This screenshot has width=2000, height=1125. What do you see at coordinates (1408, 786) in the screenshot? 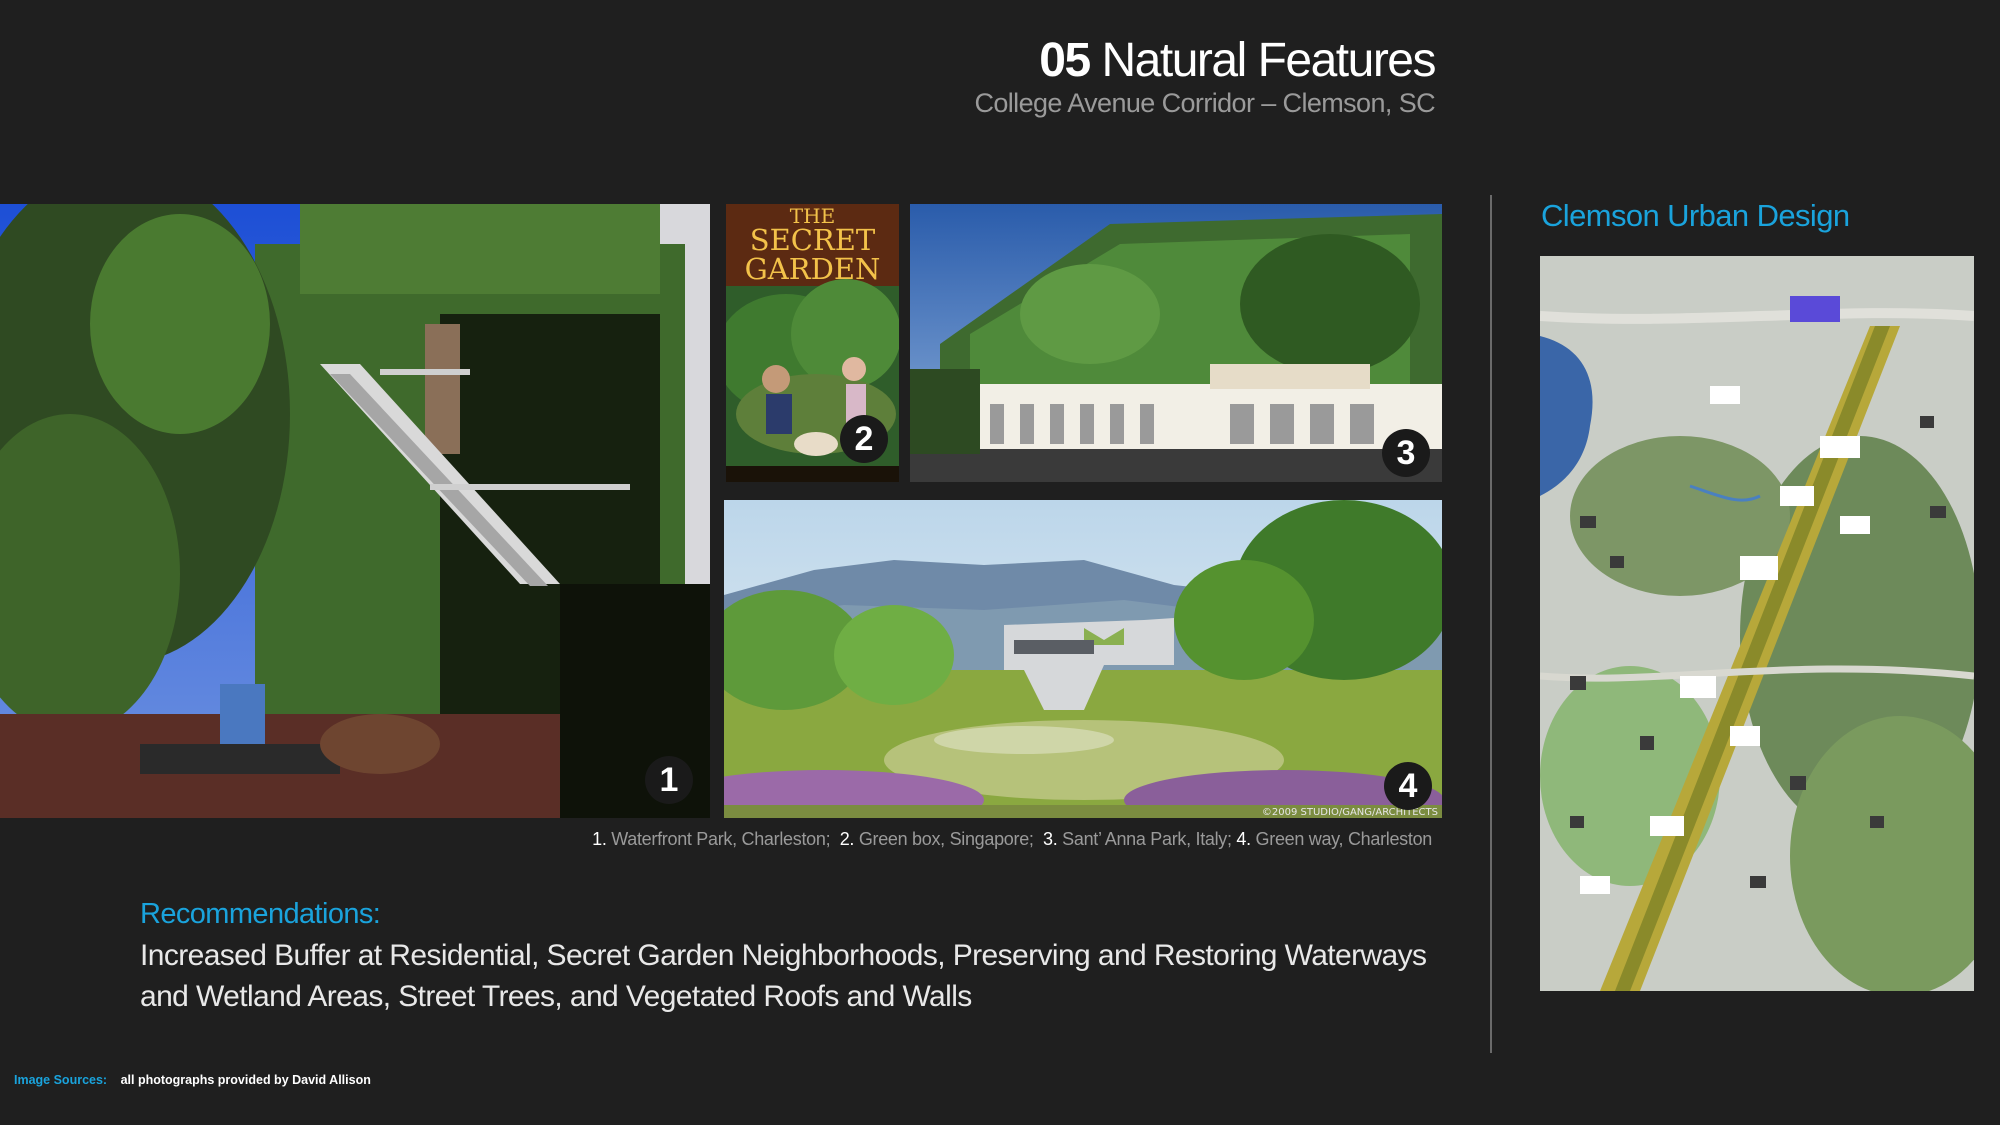
I see `photo-4-badge: 4` at bounding box center [1408, 786].